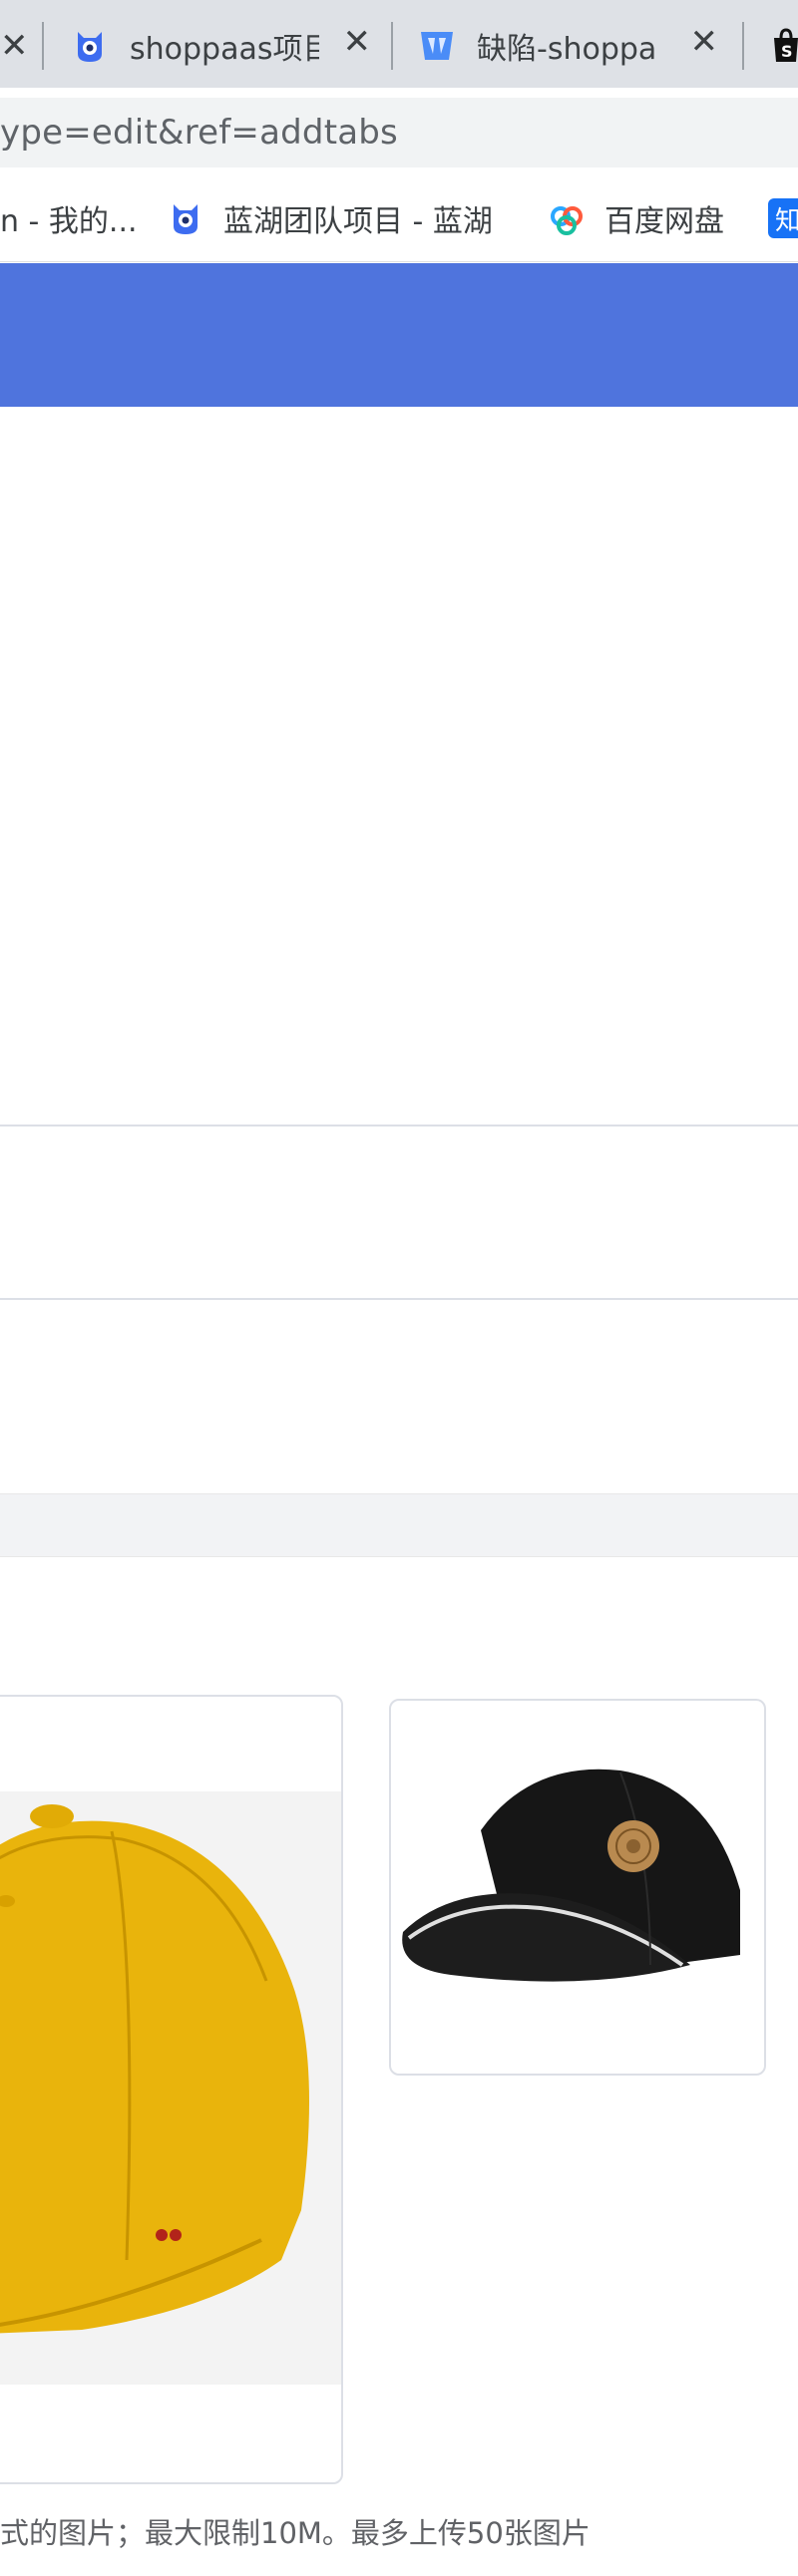 This screenshot has width=798, height=2576. Describe the element at coordinates (571, 1875) in the screenshot. I see `black-baseball-cap-image` at that location.